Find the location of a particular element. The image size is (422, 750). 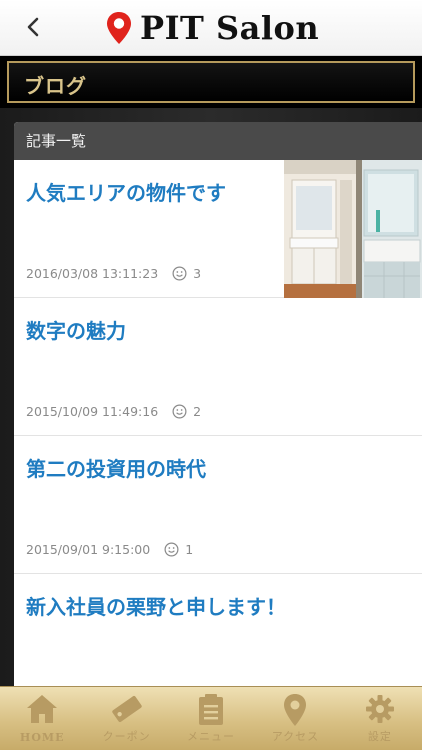

tab-home: HOME is located at coordinates (42, 718).